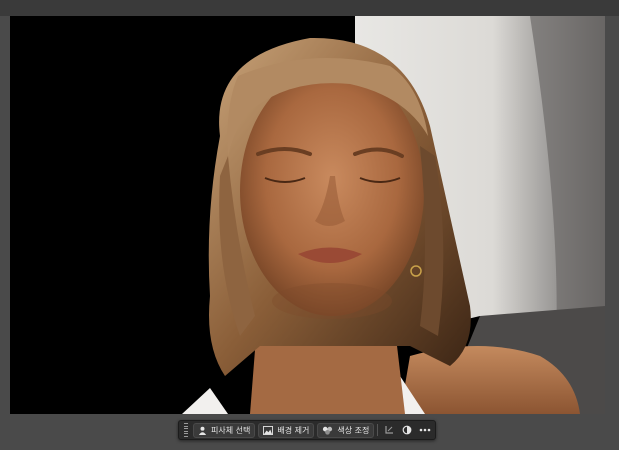 The image size is (619, 450). Describe the element at coordinates (231, 430) in the screenshot. I see `select-subject-label: 피사체 선택` at that location.